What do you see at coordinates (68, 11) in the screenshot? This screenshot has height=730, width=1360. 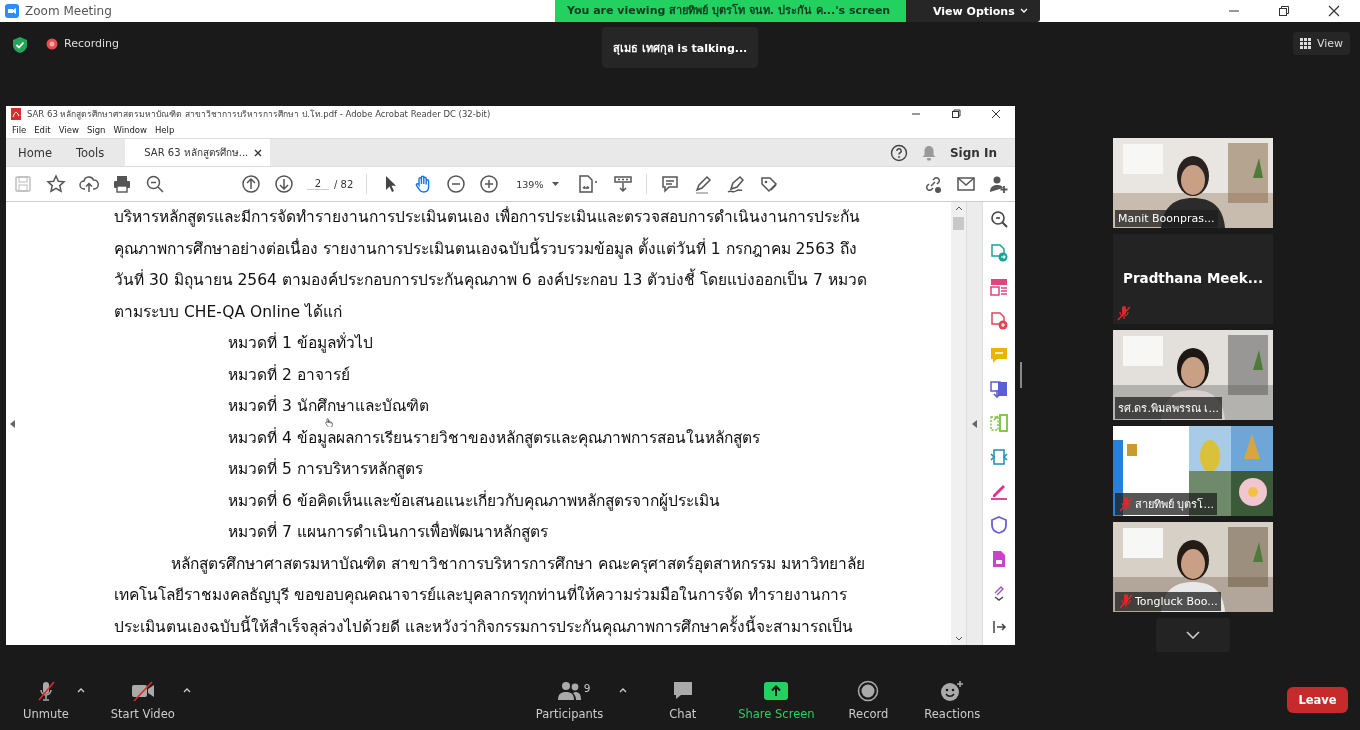 I see `window-title: Zoom Meeting` at bounding box center [68, 11].